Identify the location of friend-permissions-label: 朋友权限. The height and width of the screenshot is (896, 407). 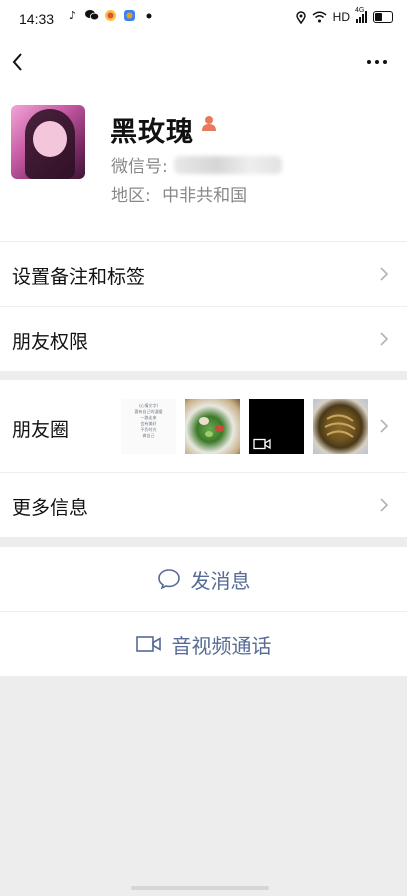
(50, 342).